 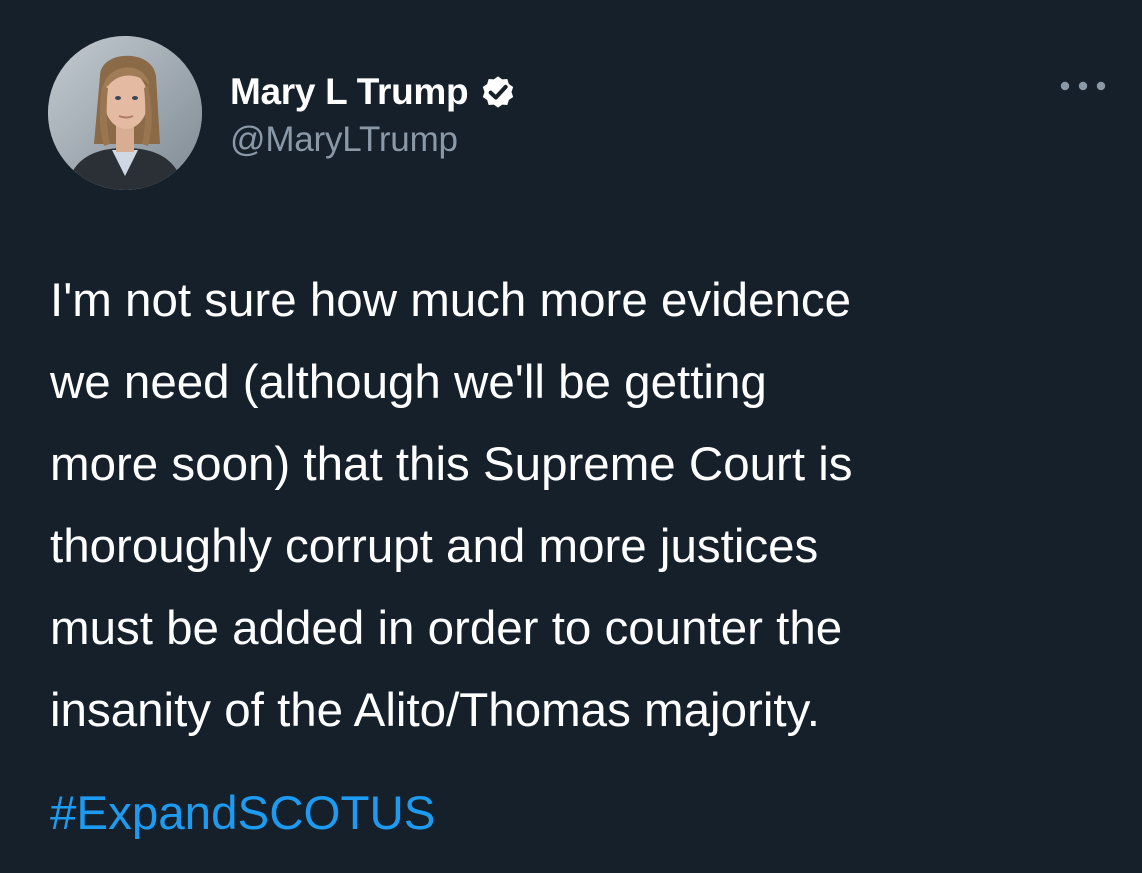 I want to click on avatar, so click(x=125, y=113).